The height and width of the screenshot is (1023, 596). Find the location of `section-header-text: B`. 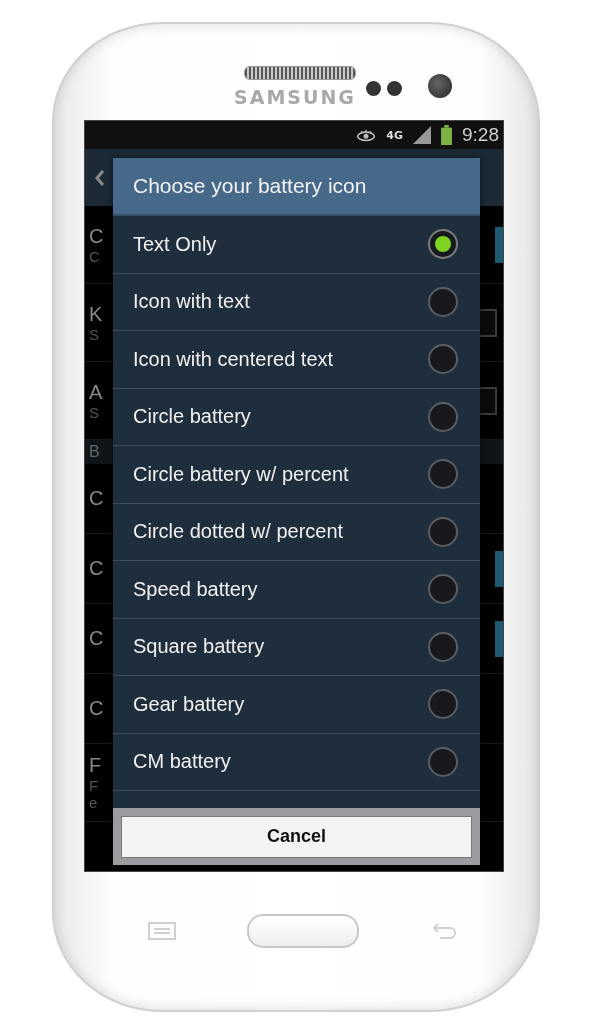

section-header-text: B is located at coordinates (94, 452).